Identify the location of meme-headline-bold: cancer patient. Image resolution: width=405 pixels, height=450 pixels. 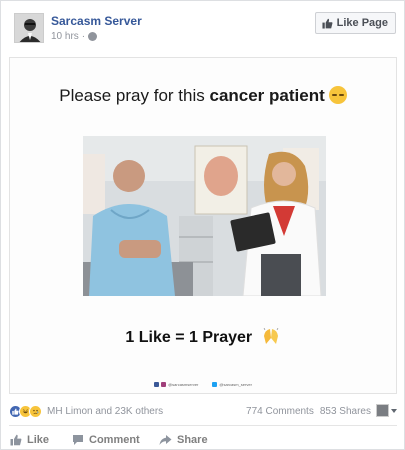
(267, 95).